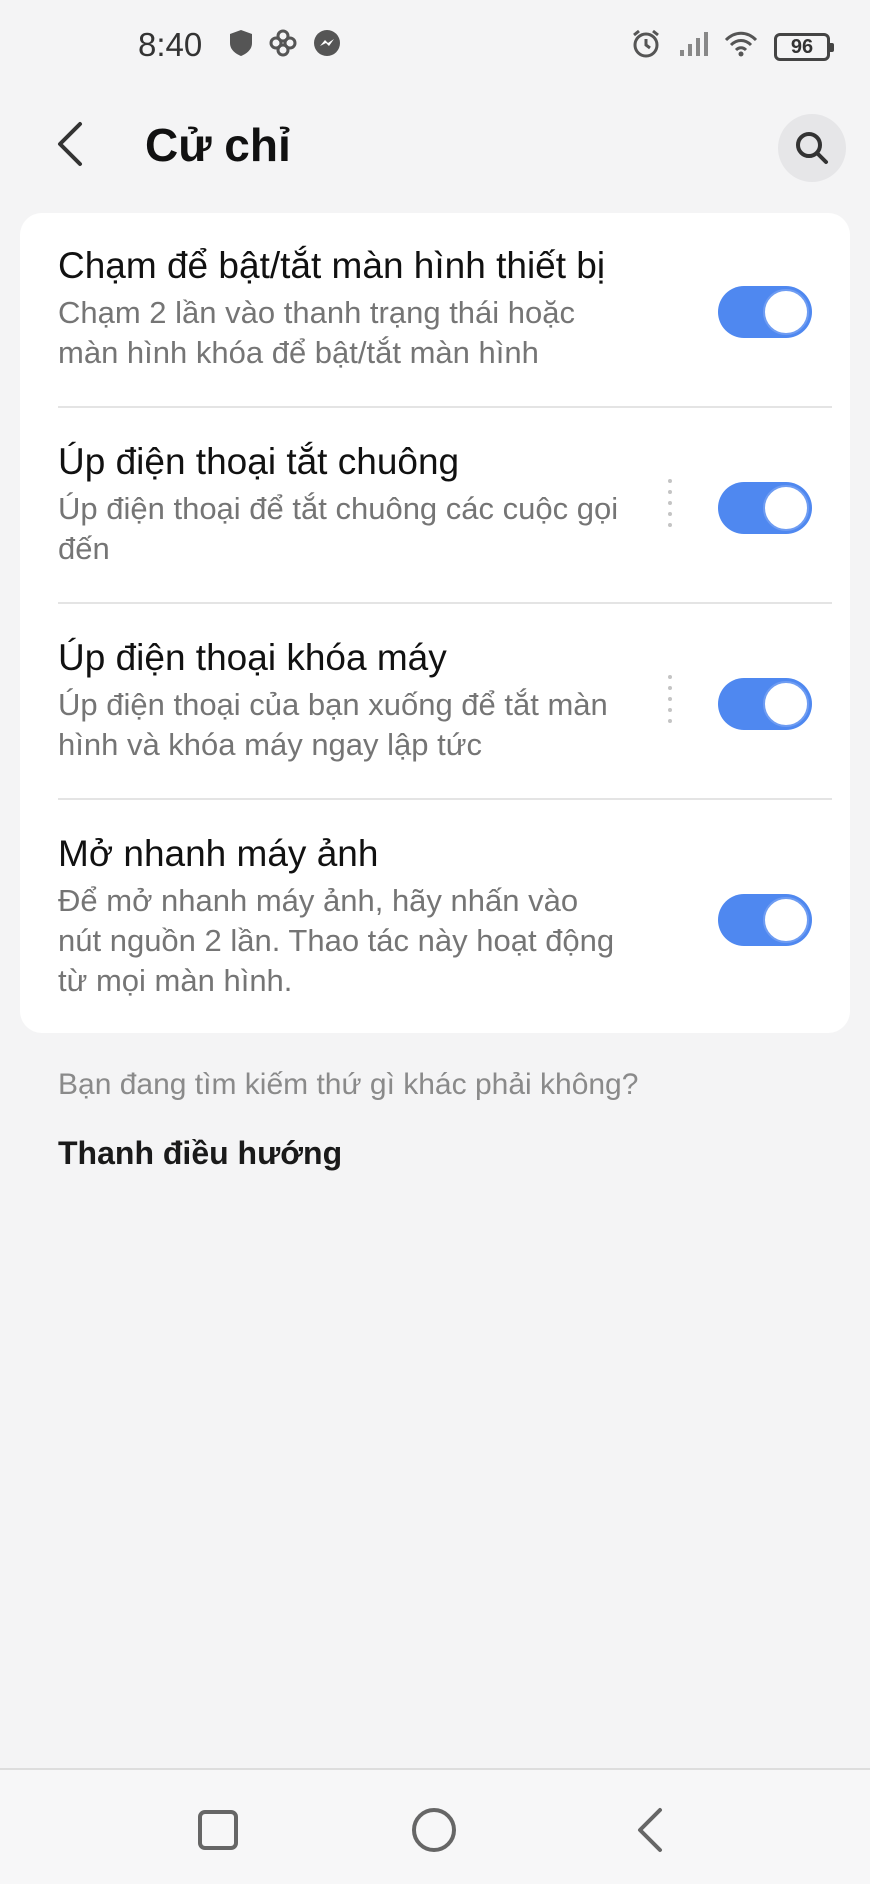 The image size is (870, 1884). I want to click on status-left-icons, so click(285, 45).